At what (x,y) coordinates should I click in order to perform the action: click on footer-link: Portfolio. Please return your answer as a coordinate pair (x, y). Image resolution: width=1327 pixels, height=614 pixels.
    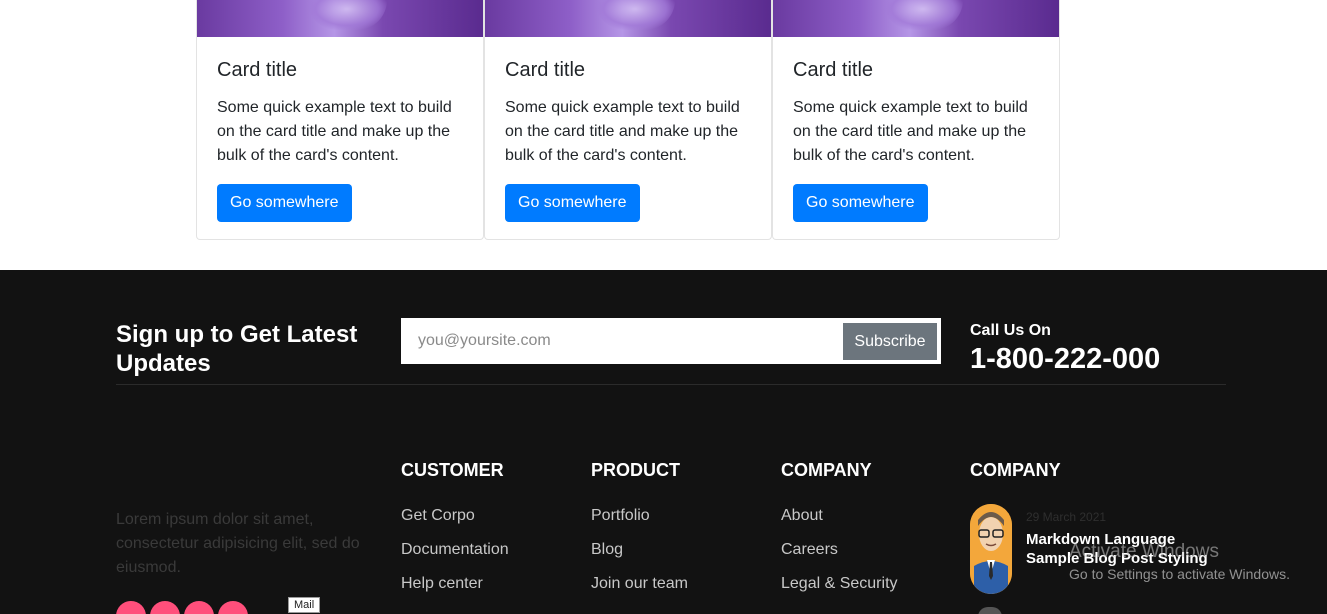
    Looking at the image, I should click on (639, 524).